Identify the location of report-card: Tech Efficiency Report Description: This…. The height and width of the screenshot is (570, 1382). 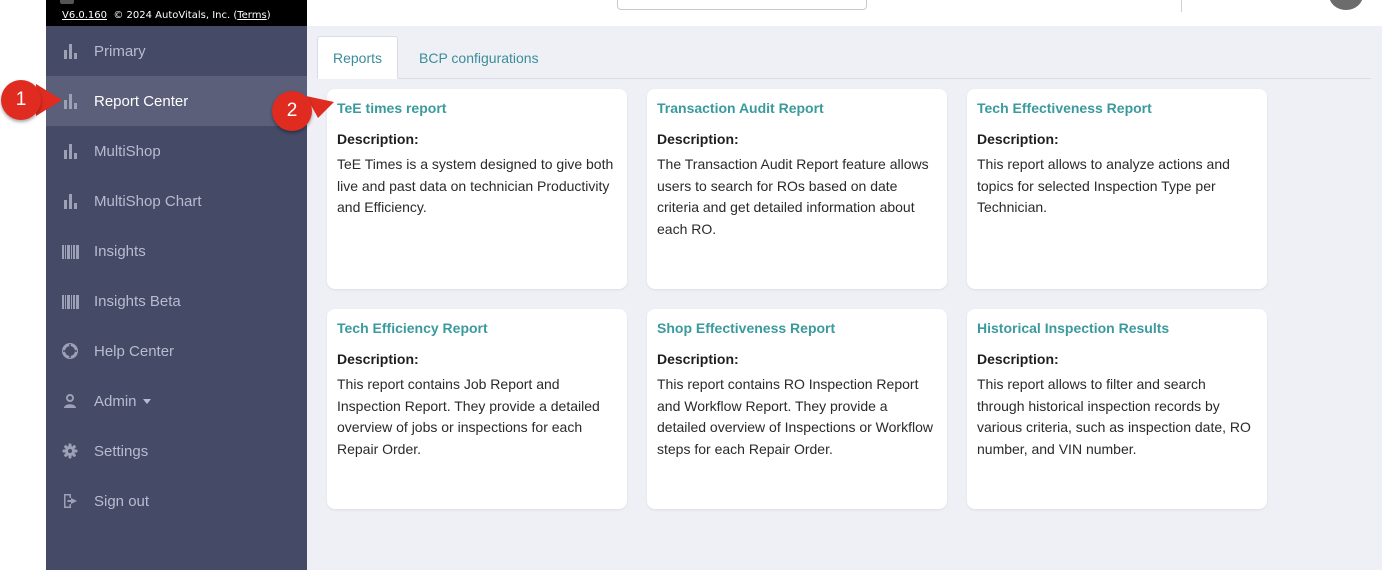
(477, 409).